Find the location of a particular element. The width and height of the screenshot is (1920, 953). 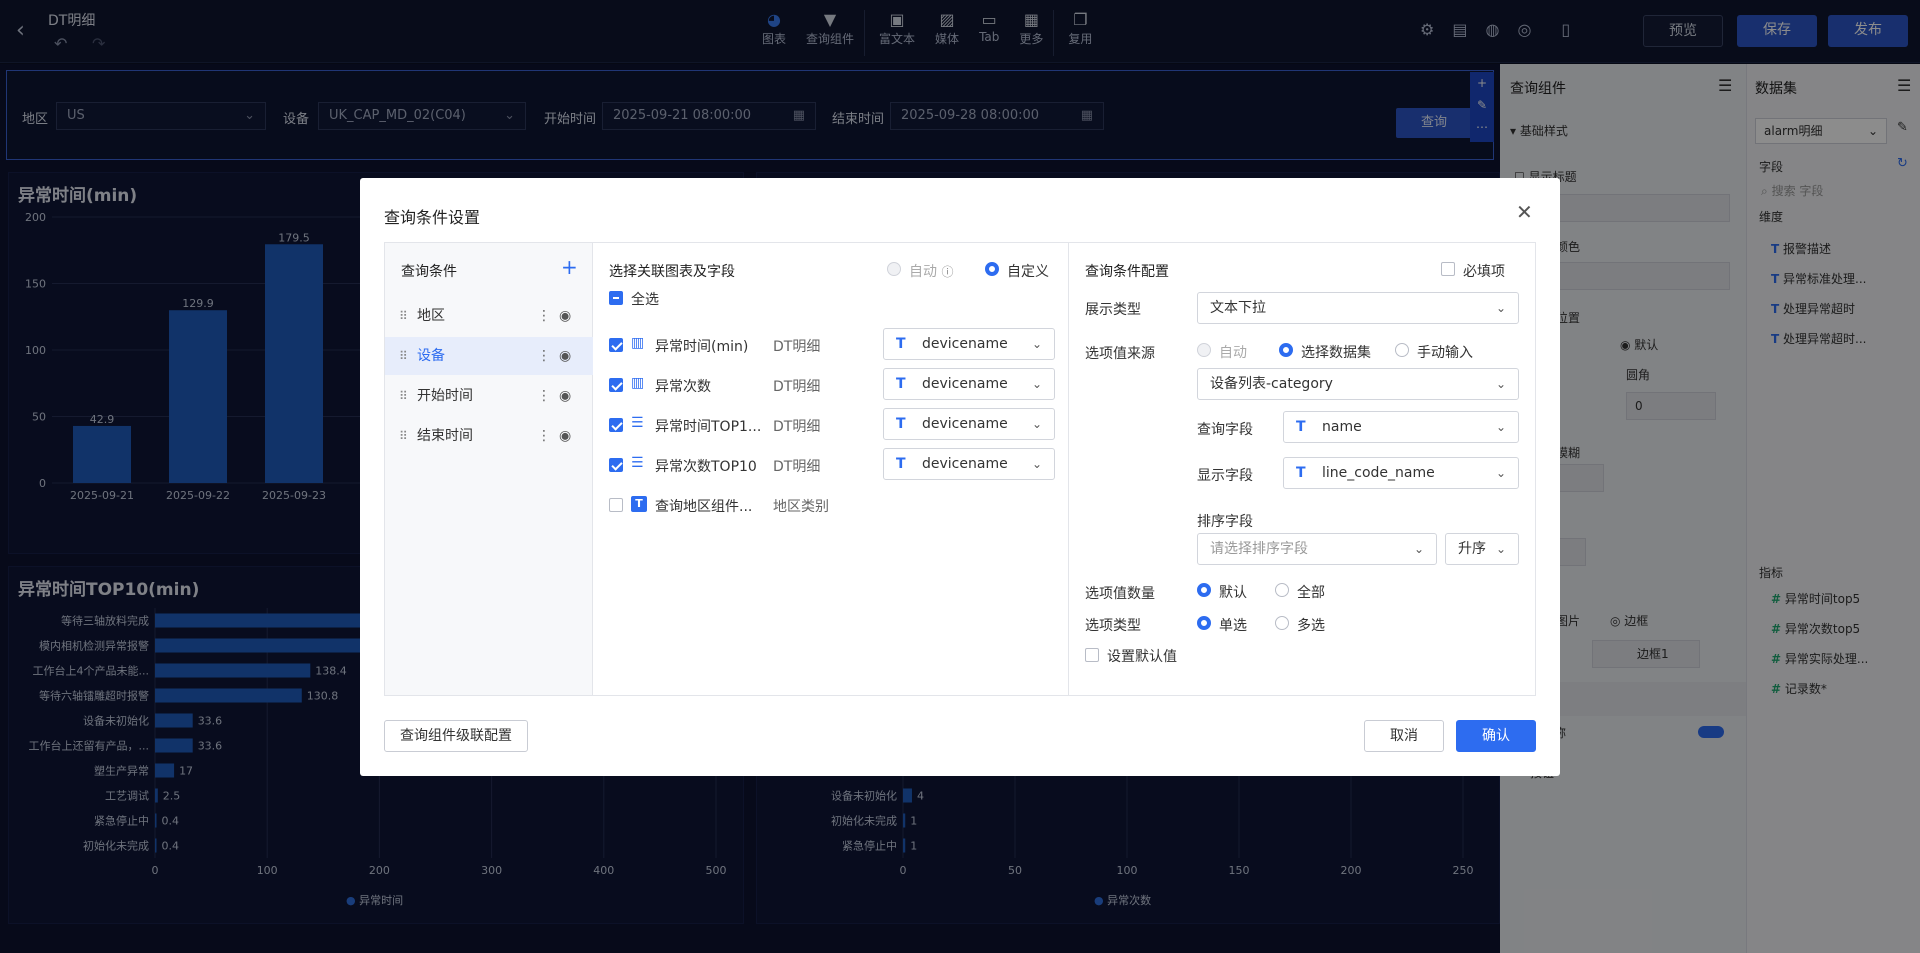

add-condition-icon: + is located at coordinates (569, 267).